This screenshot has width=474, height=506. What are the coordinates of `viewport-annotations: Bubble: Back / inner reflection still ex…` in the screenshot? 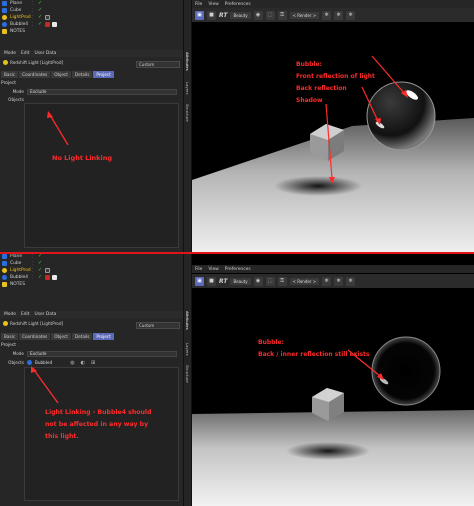 It's located at (313, 349).